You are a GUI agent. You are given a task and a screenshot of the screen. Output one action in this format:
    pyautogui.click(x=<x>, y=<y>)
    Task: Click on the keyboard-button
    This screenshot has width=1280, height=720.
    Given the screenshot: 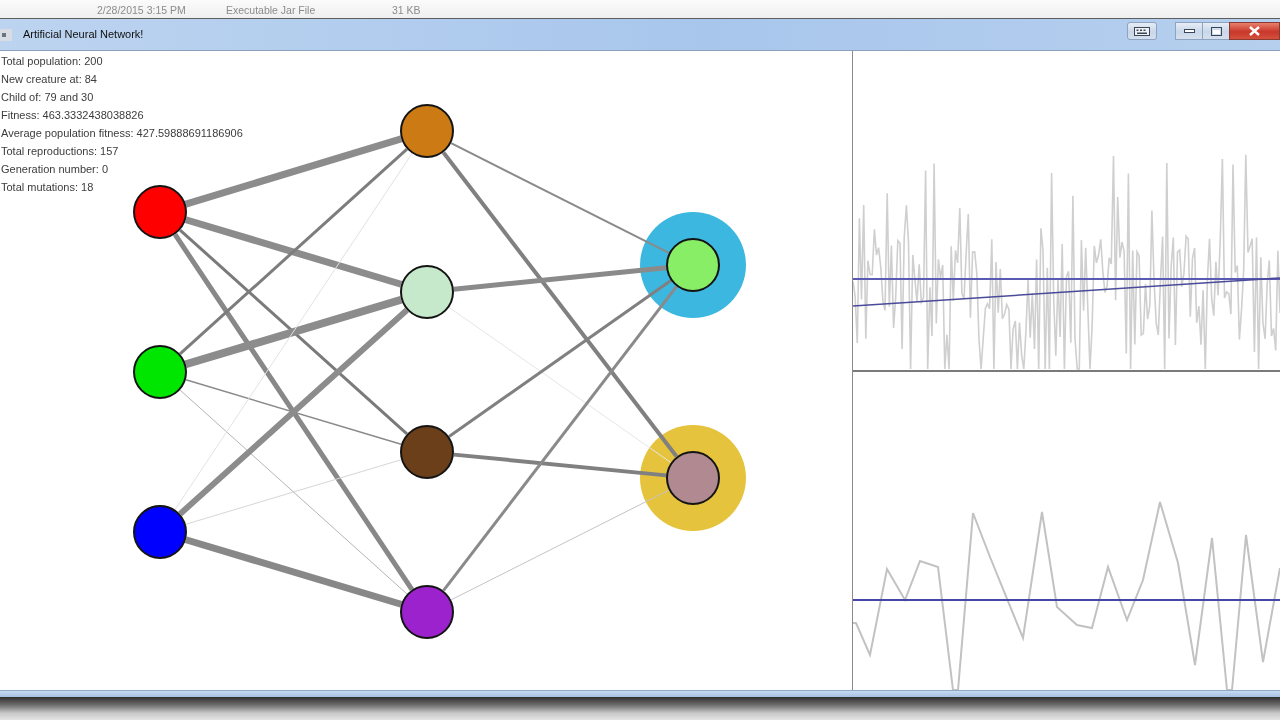 What is the action you would take?
    pyautogui.click(x=1142, y=31)
    